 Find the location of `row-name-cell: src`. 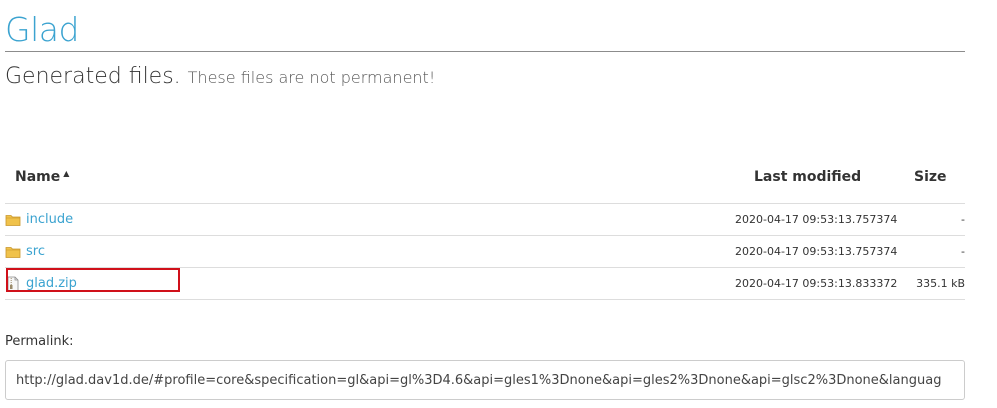

row-name-cell: src is located at coordinates (25, 251).